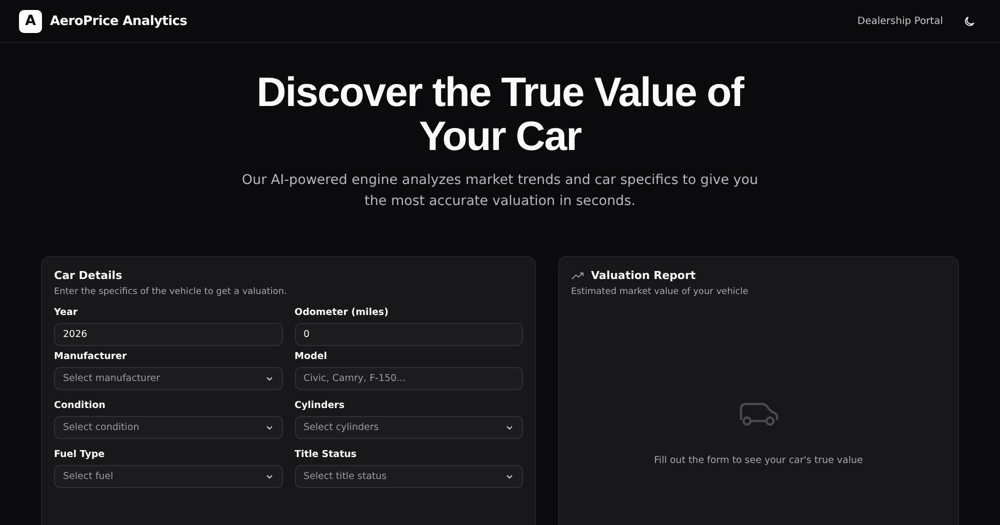  Describe the element at coordinates (342, 312) in the screenshot. I see `field-label: Odometer (miles)` at that location.